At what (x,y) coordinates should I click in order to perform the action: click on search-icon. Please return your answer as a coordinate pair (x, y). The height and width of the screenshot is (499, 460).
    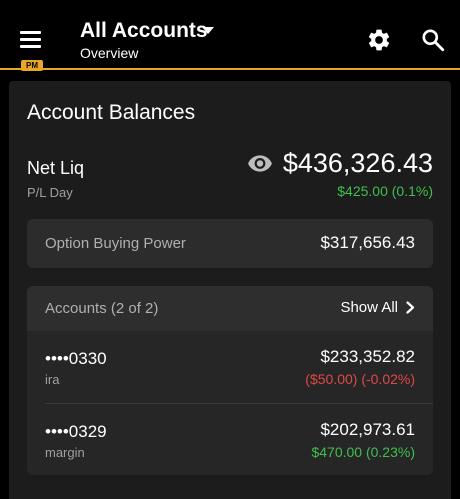
    Looking at the image, I should click on (433, 40).